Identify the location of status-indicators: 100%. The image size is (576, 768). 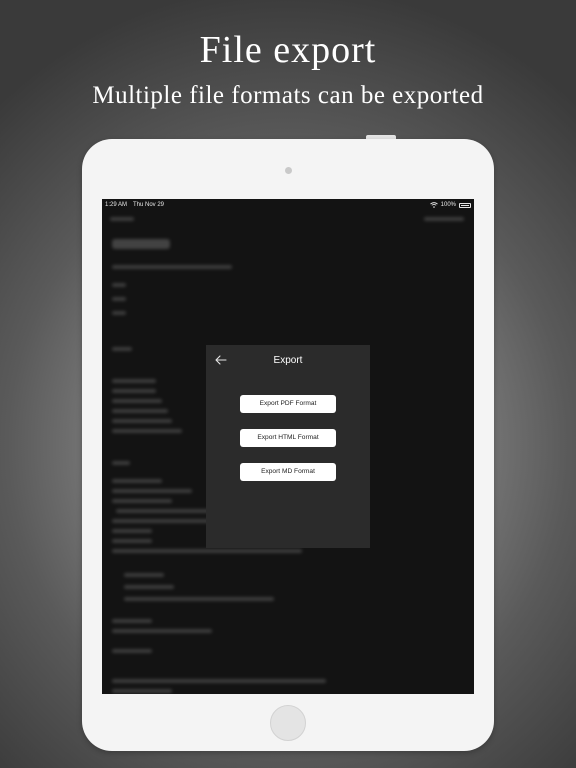
(450, 205).